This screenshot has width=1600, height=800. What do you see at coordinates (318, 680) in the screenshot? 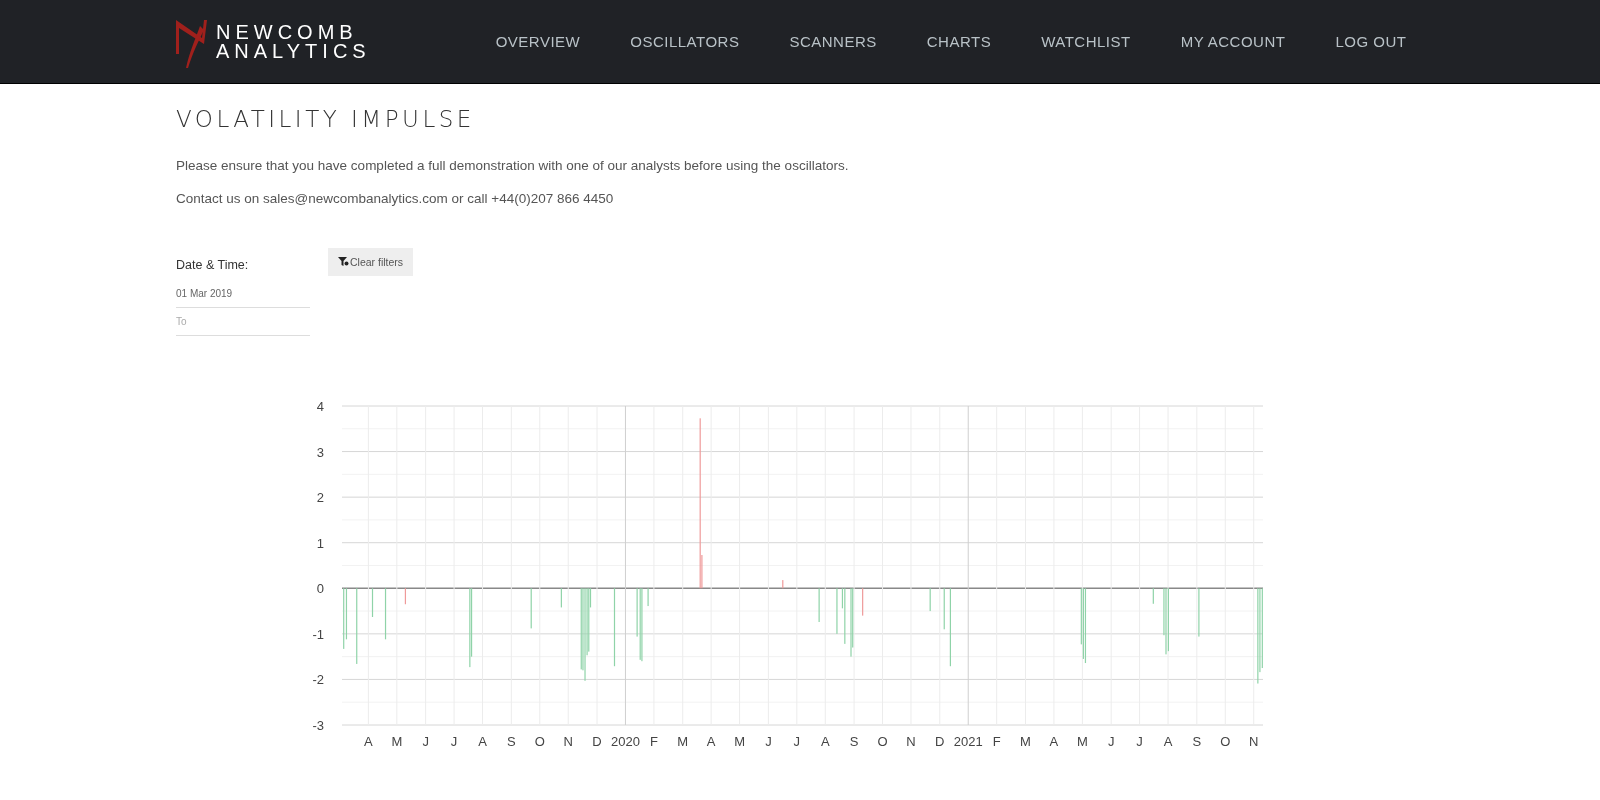
I see `y-axis-label: -2` at bounding box center [318, 680].